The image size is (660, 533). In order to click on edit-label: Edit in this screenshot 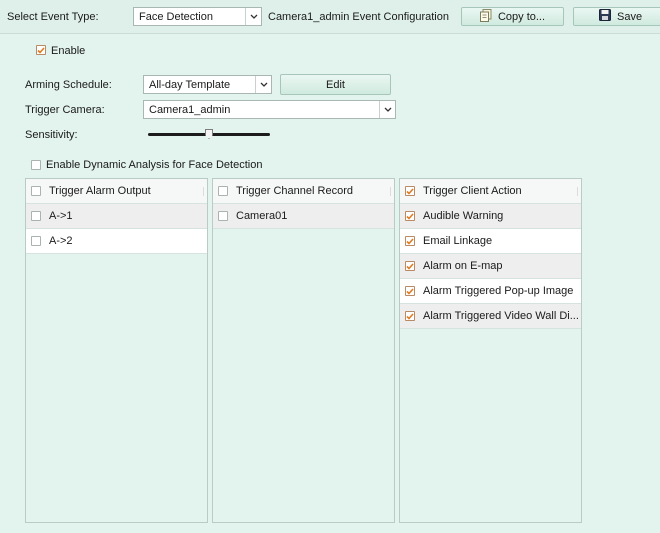, I will do `click(335, 84)`.